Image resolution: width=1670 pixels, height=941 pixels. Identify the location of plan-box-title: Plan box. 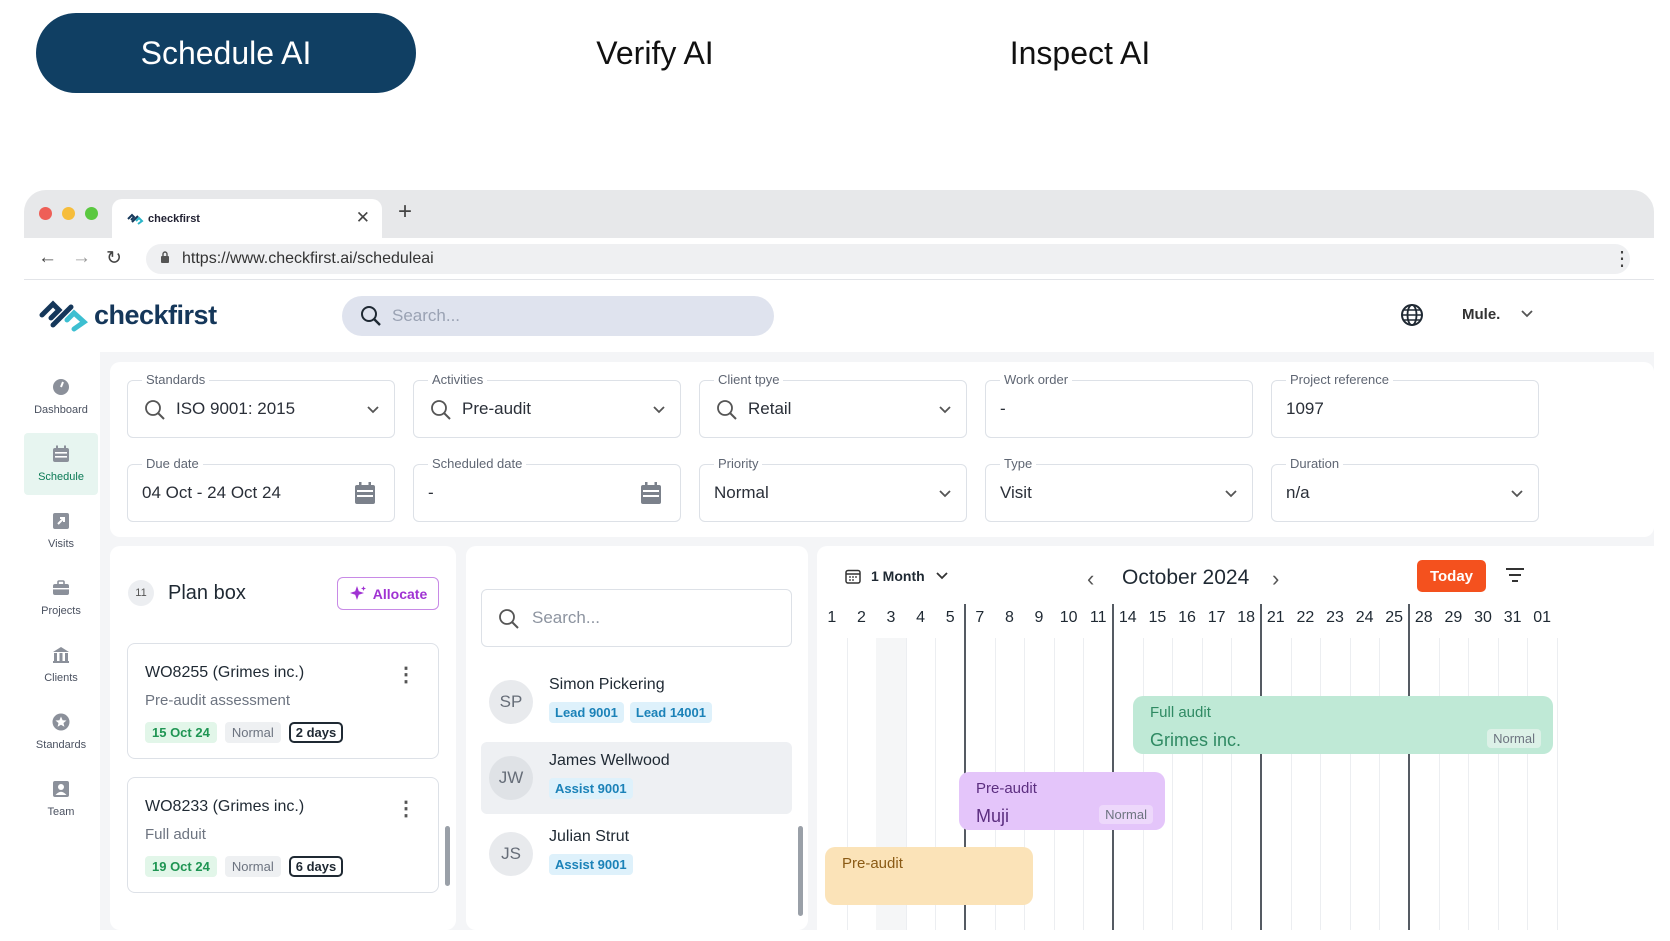
(207, 593).